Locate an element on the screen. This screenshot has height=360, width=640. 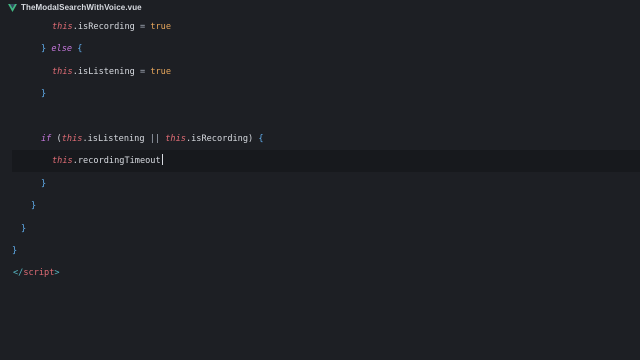
code-line: </script> is located at coordinates (320, 273).